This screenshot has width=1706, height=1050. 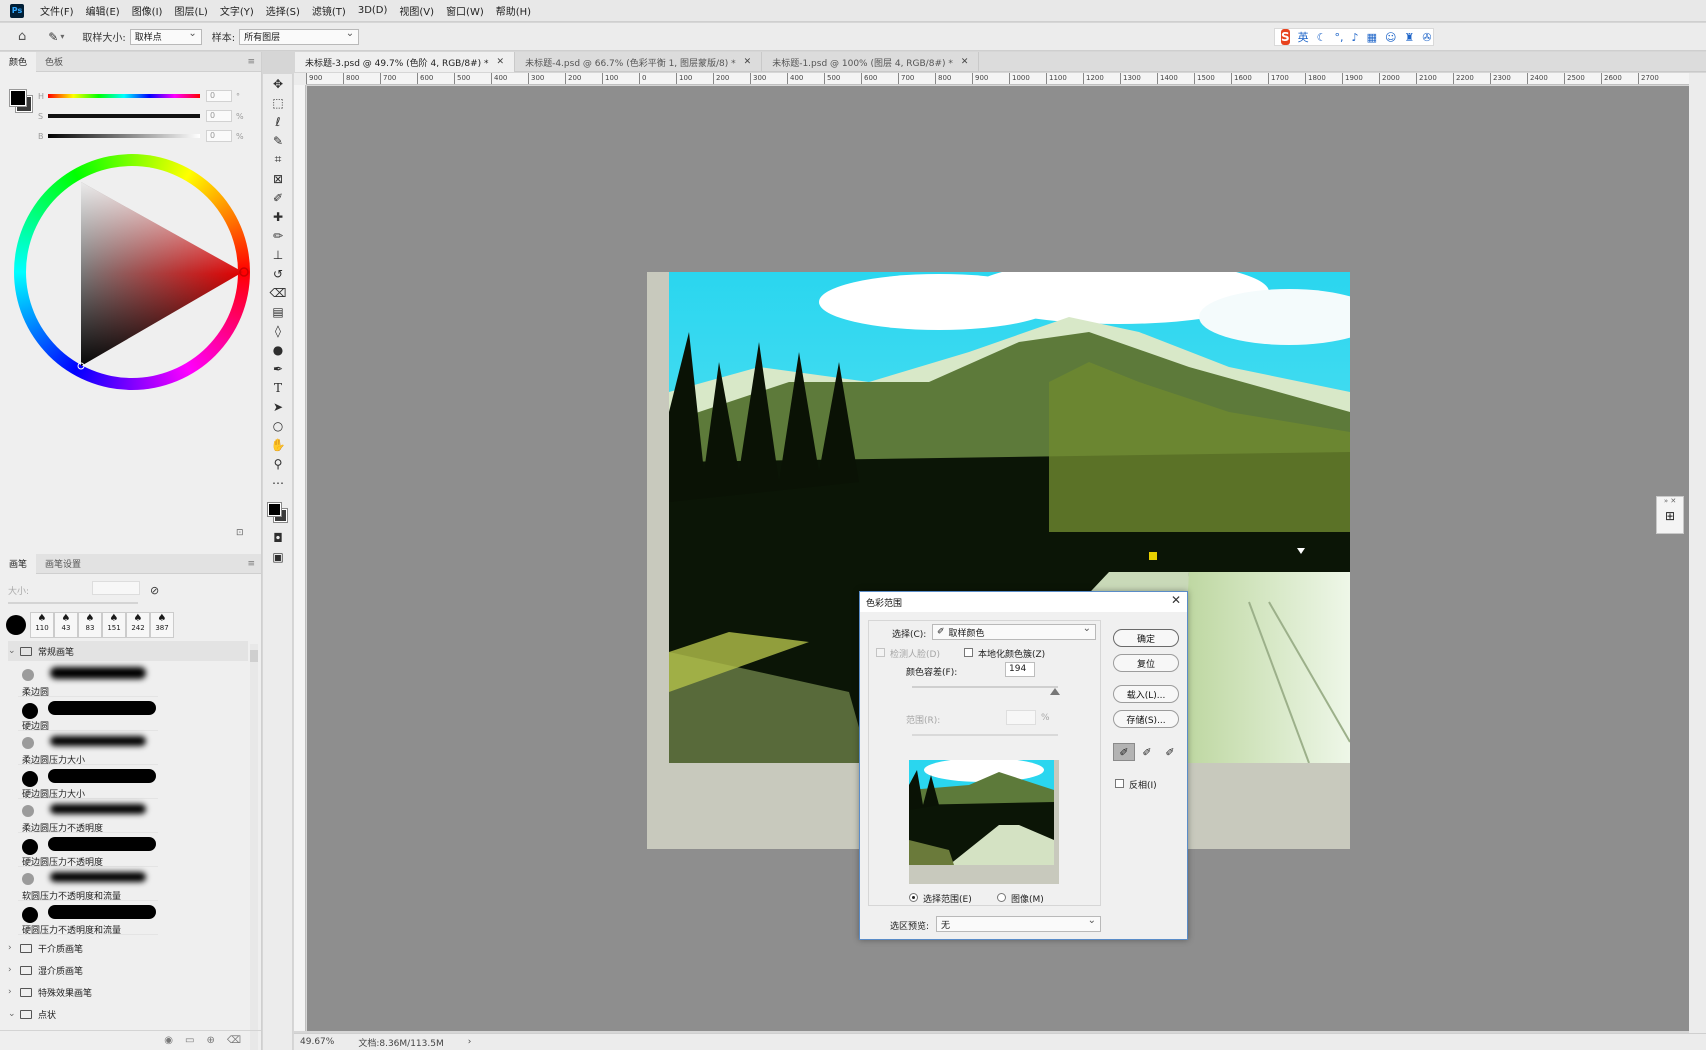 I want to click on healing-brush-tool-icon: ✚, so click(x=278, y=216).